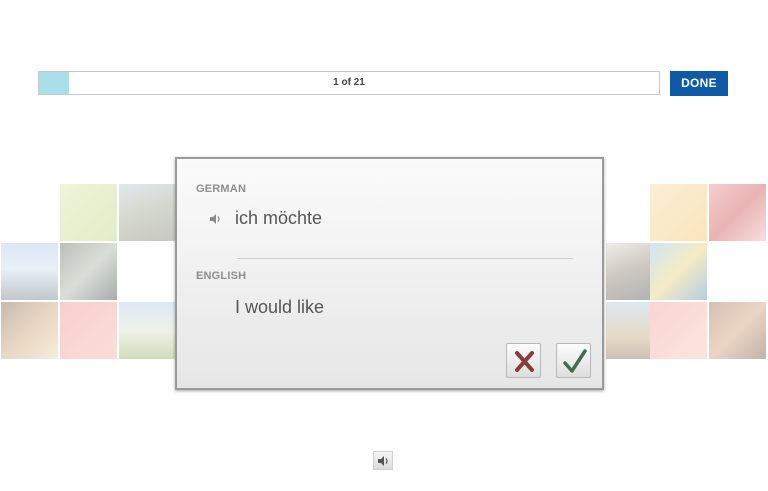  I want to click on check-icon, so click(575, 361).